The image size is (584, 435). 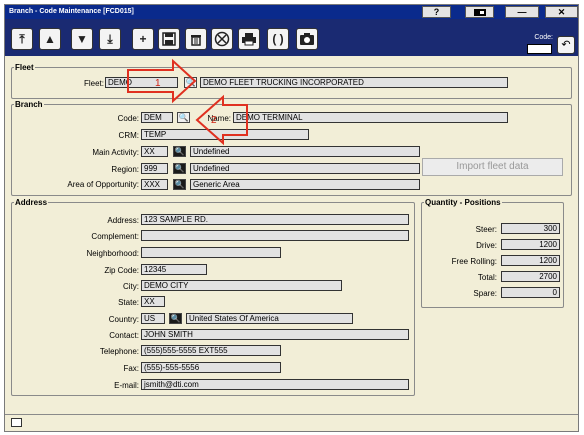 What do you see at coordinates (158, 83) in the screenshot?
I see `annotation-label-1: 1` at bounding box center [158, 83].